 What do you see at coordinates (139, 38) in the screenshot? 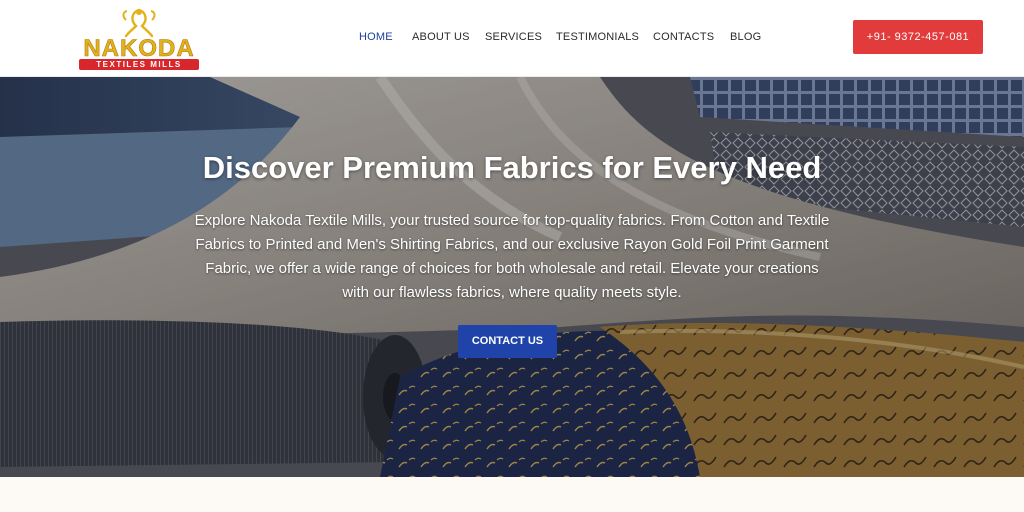
I see `brand-logo: NAKODA TEXTILES MILLS` at bounding box center [139, 38].